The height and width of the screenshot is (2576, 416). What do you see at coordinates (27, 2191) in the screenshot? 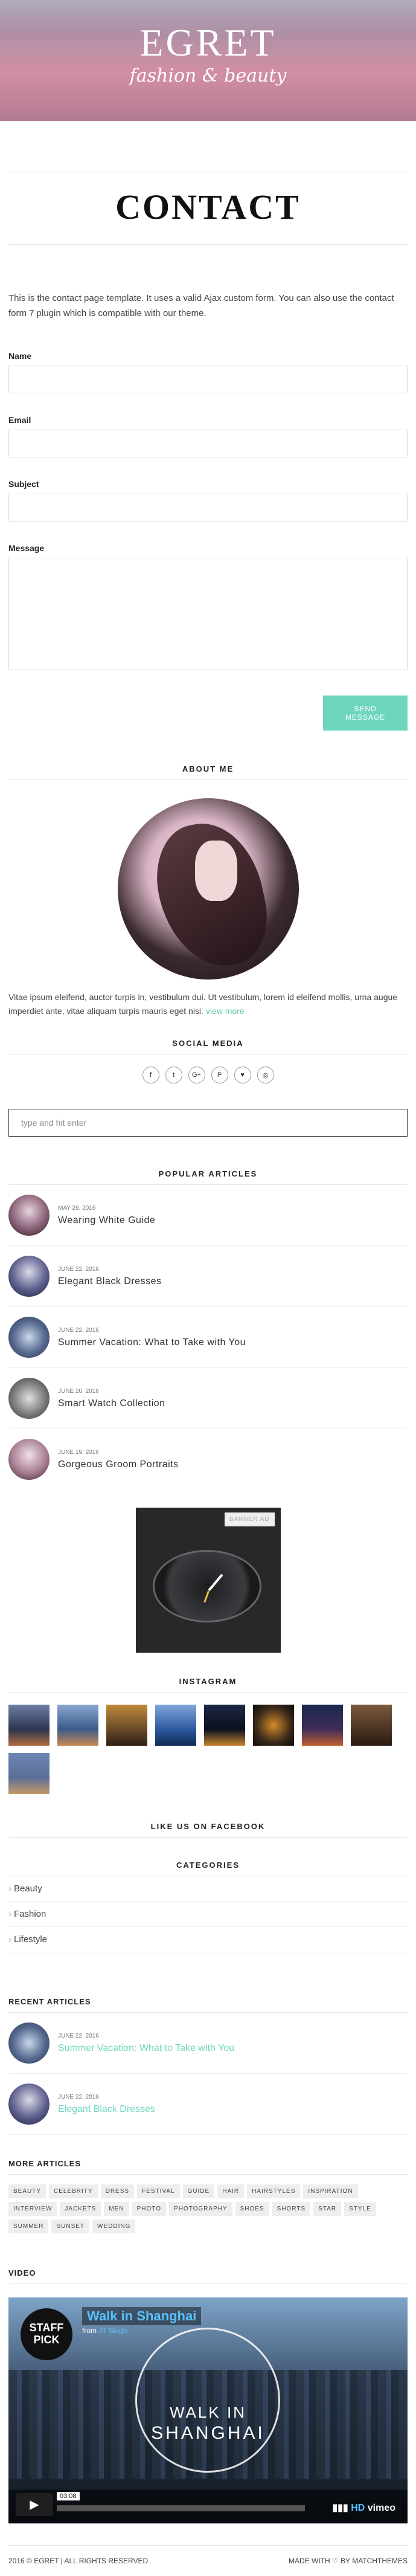
I see `tag-link: BEAUTY` at bounding box center [27, 2191].